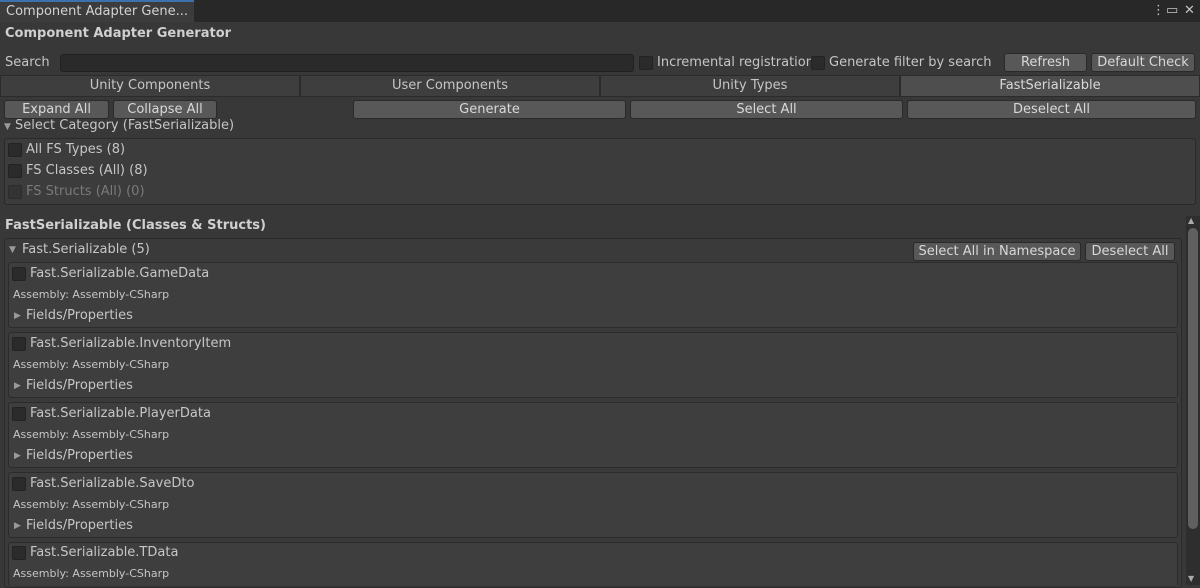  I want to click on tab-unity-components: Unity Components, so click(150, 86).